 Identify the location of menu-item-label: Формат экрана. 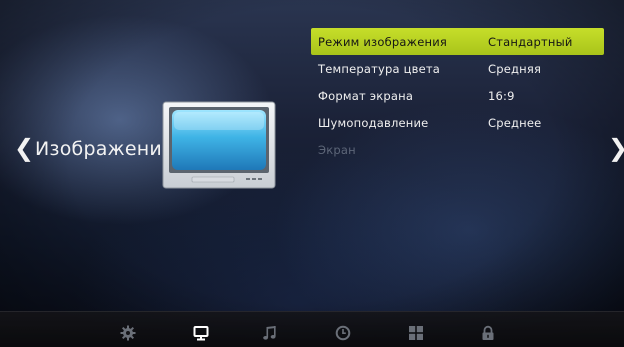
(366, 95).